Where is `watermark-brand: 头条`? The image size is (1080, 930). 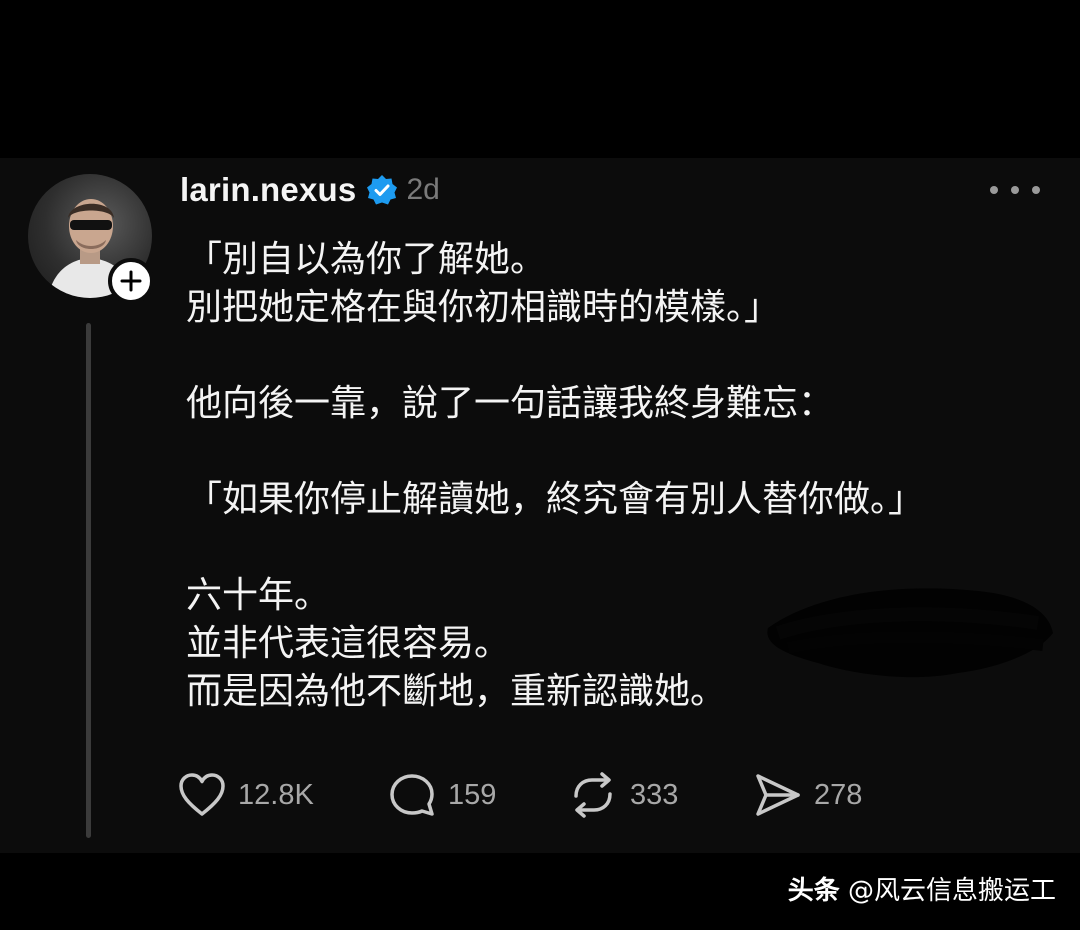 watermark-brand: 头条 is located at coordinates (813, 891).